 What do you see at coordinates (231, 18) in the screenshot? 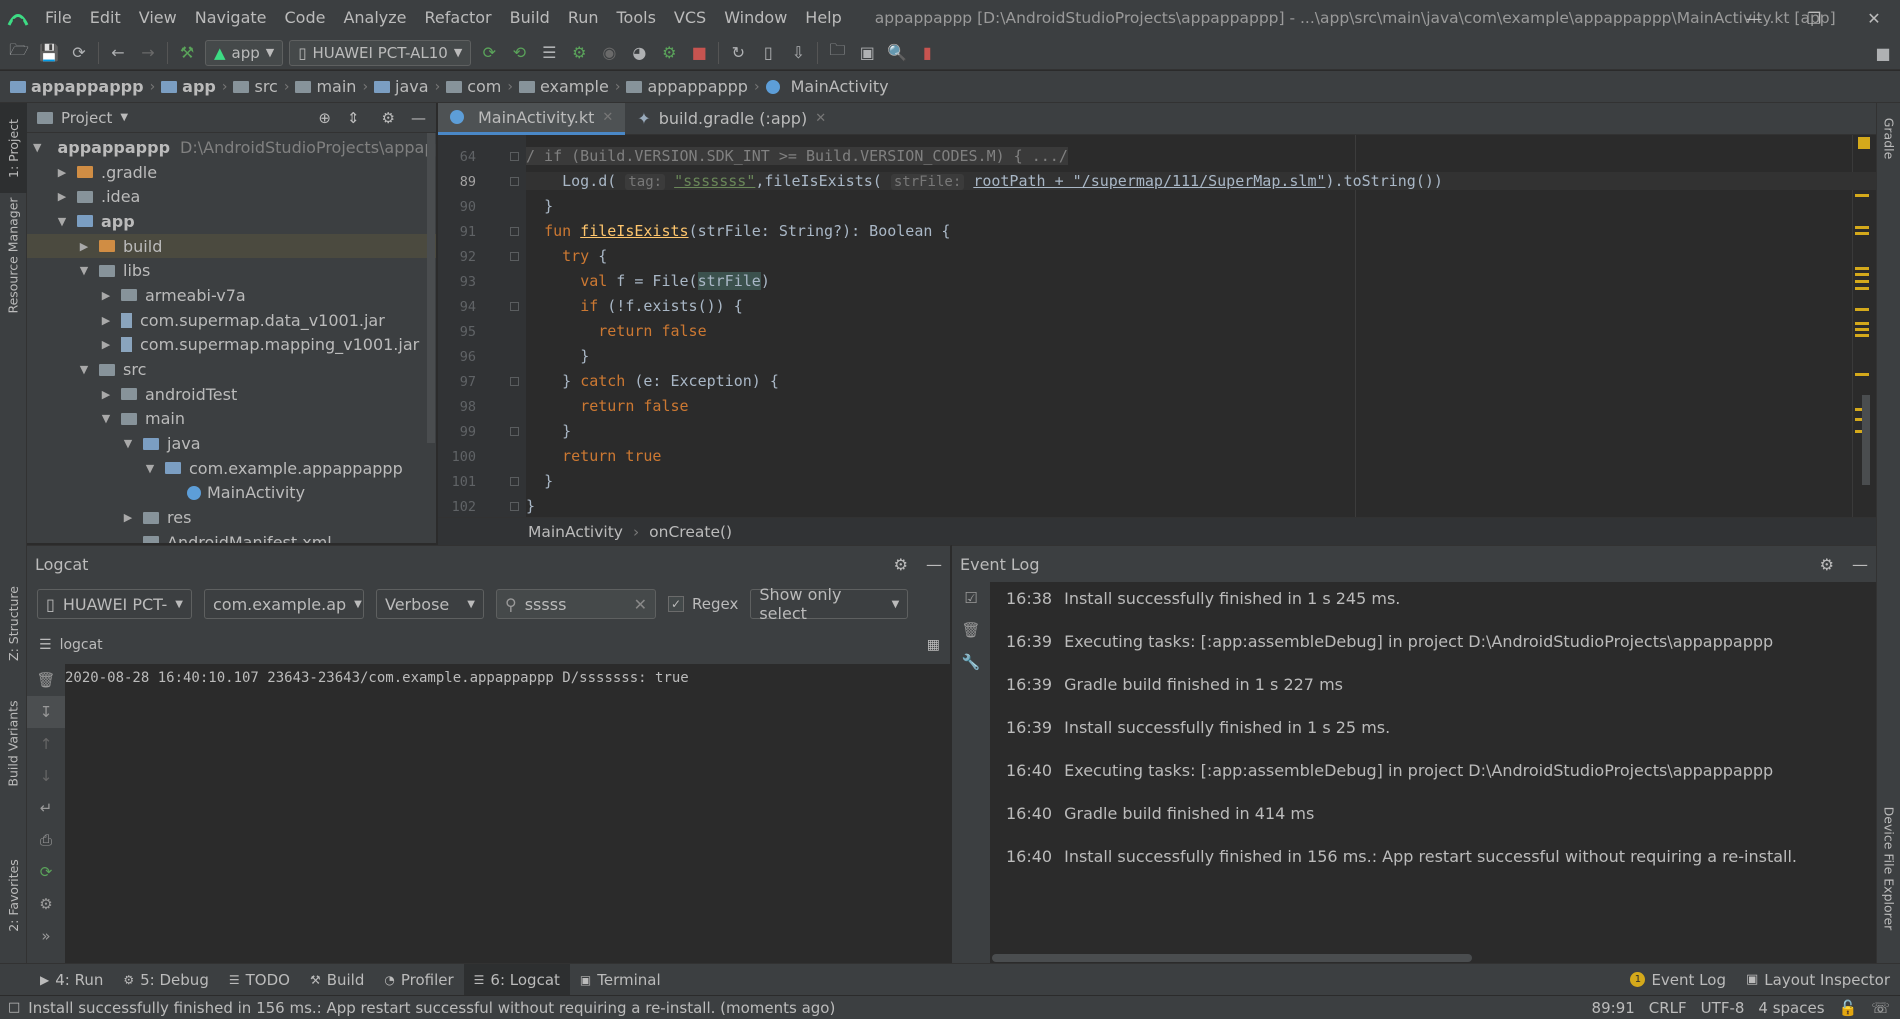
I see `menu-navigate: Navigate` at bounding box center [231, 18].